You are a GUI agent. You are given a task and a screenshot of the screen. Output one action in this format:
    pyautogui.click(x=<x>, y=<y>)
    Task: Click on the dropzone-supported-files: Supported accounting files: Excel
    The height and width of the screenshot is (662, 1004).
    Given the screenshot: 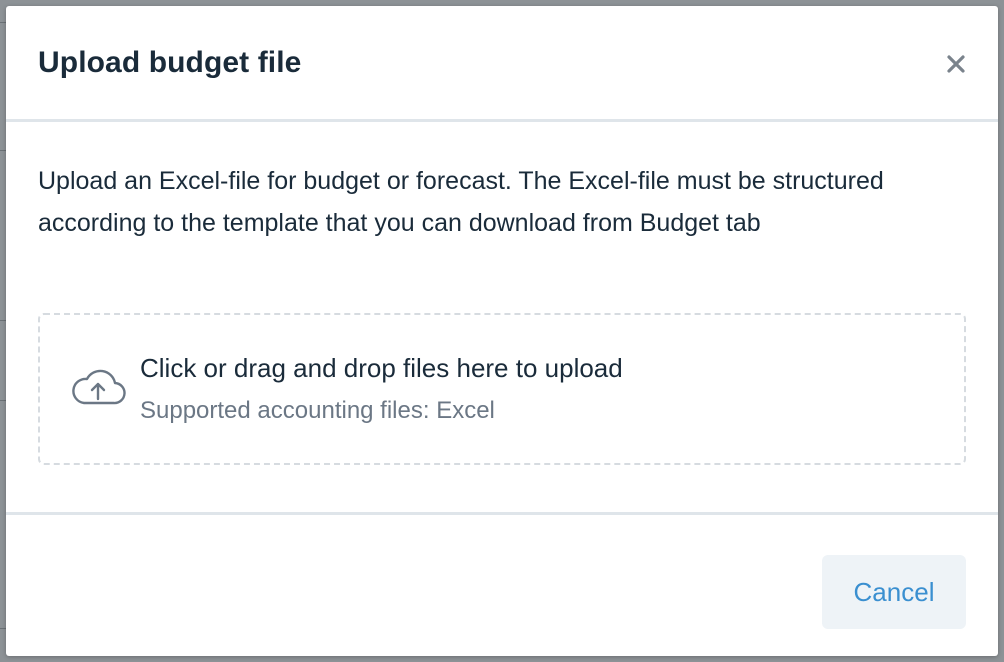 What is the action you would take?
    pyautogui.click(x=317, y=410)
    